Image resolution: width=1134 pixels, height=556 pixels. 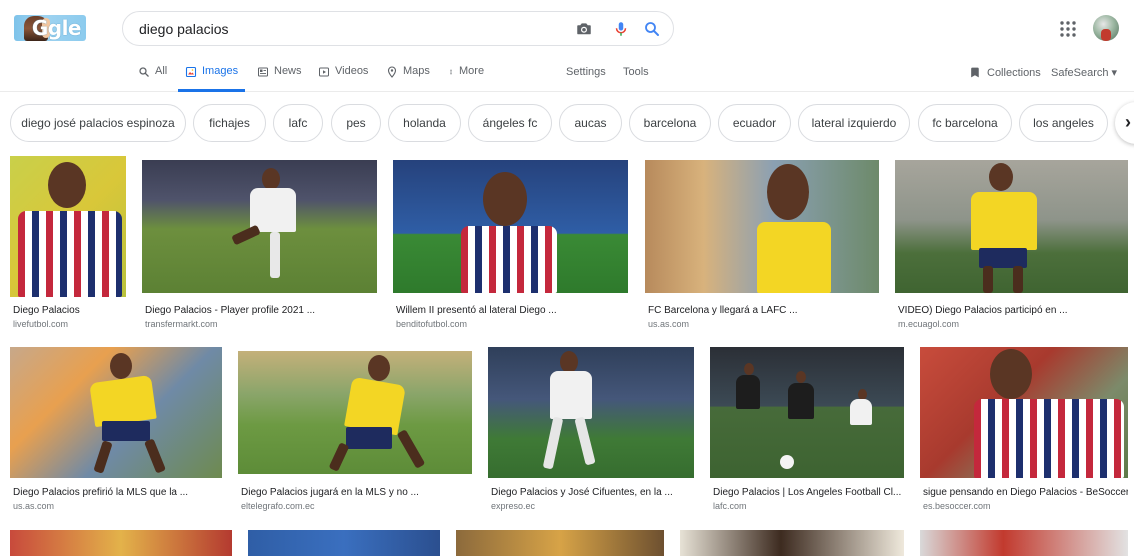 I want to click on football, so click(x=787, y=462).